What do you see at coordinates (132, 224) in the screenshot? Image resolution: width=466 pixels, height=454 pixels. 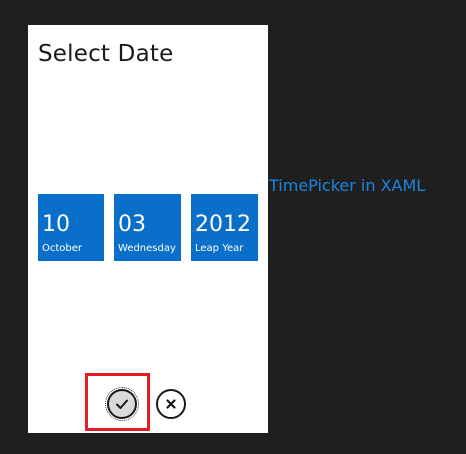 I see `month-value: 03` at bounding box center [132, 224].